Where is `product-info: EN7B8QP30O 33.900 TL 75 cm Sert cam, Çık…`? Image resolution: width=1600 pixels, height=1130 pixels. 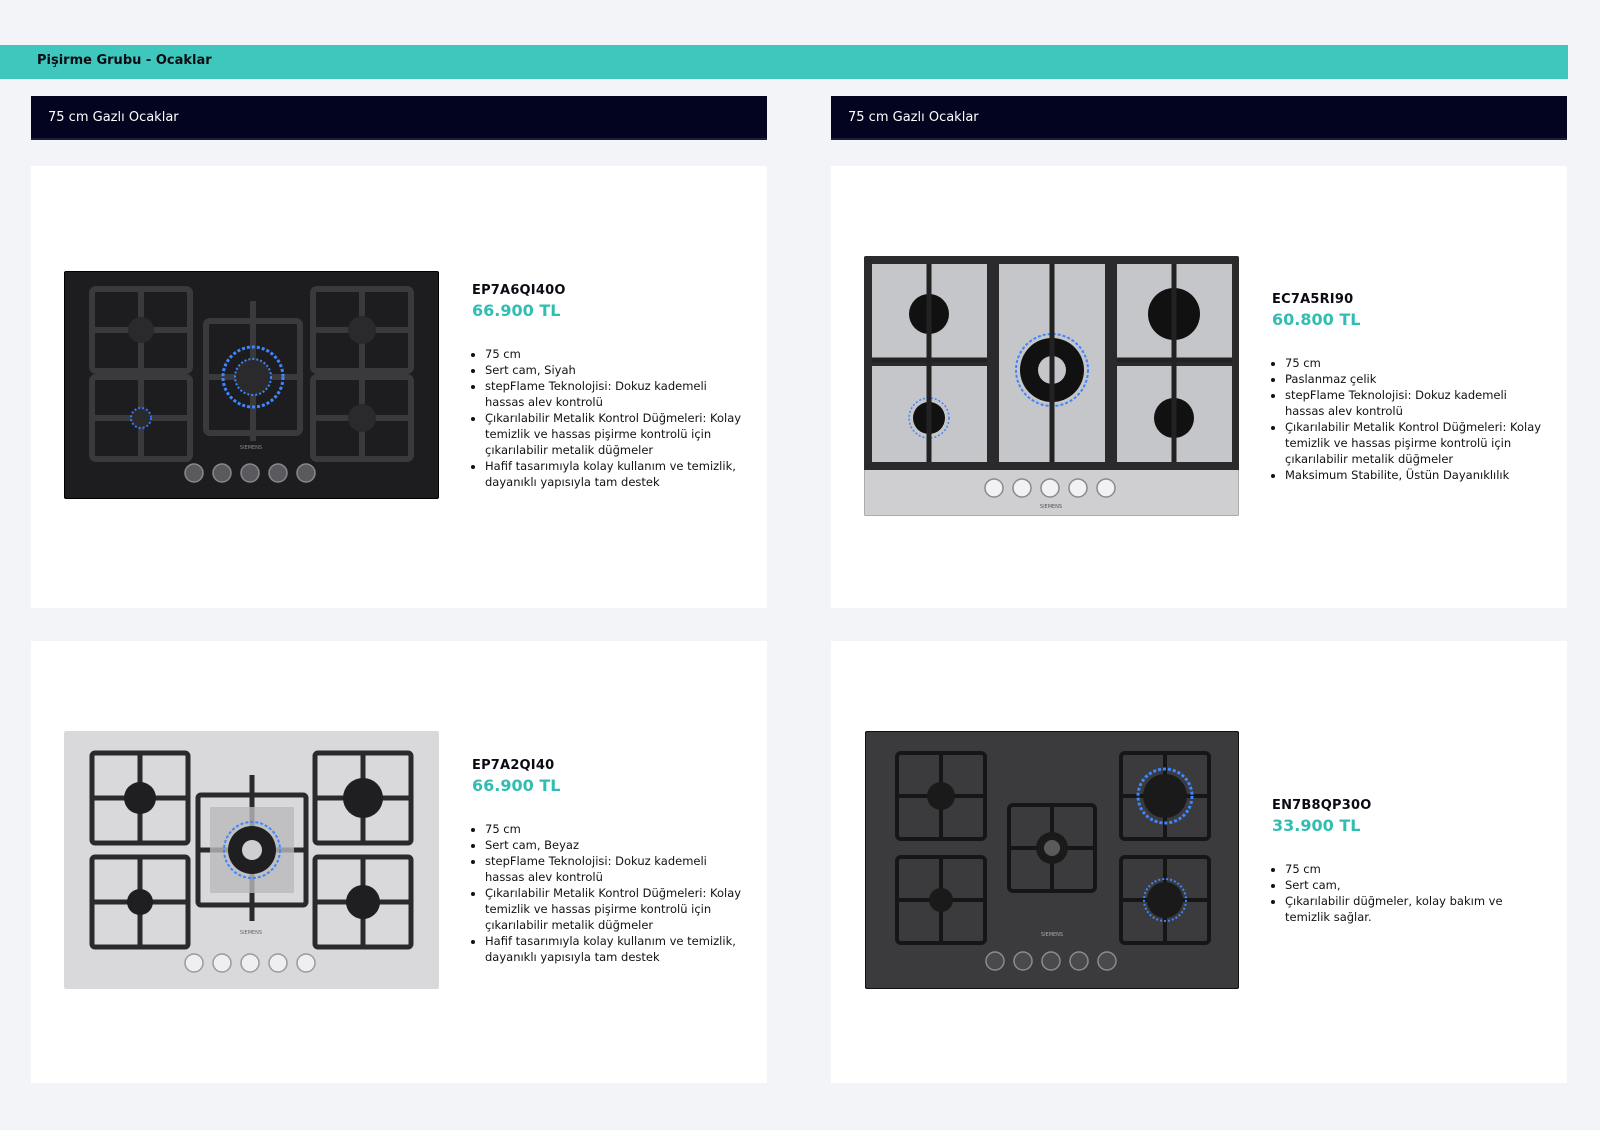 product-info: EN7B8QP30O 33.900 TL 75 cm Sert cam, Çık… is located at coordinates (1407, 861).